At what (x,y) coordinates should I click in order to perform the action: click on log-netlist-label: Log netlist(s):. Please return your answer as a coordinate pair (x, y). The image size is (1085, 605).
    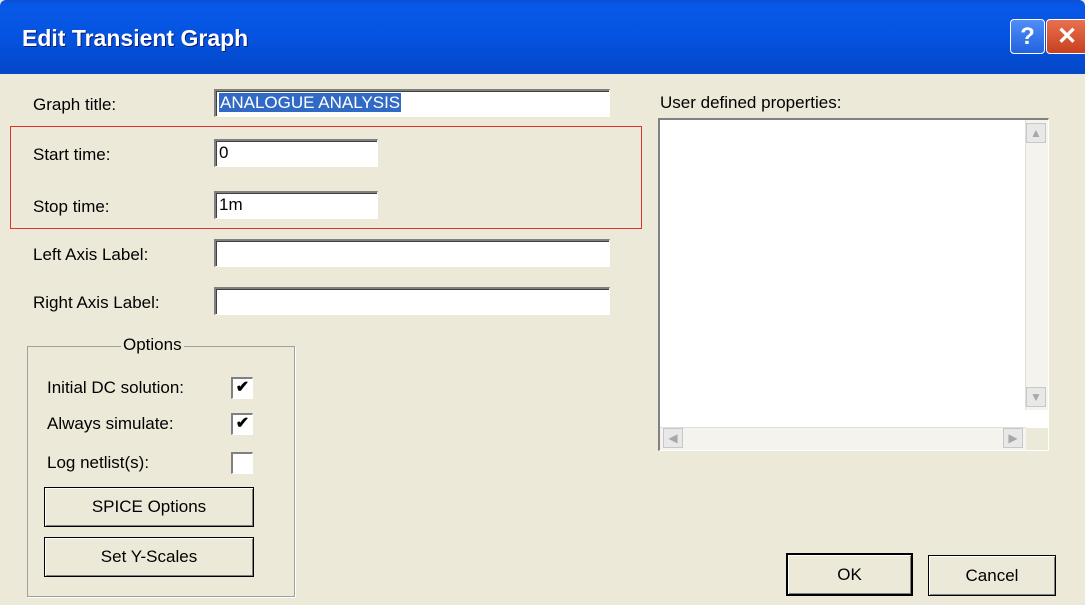
    Looking at the image, I should click on (98, 462).